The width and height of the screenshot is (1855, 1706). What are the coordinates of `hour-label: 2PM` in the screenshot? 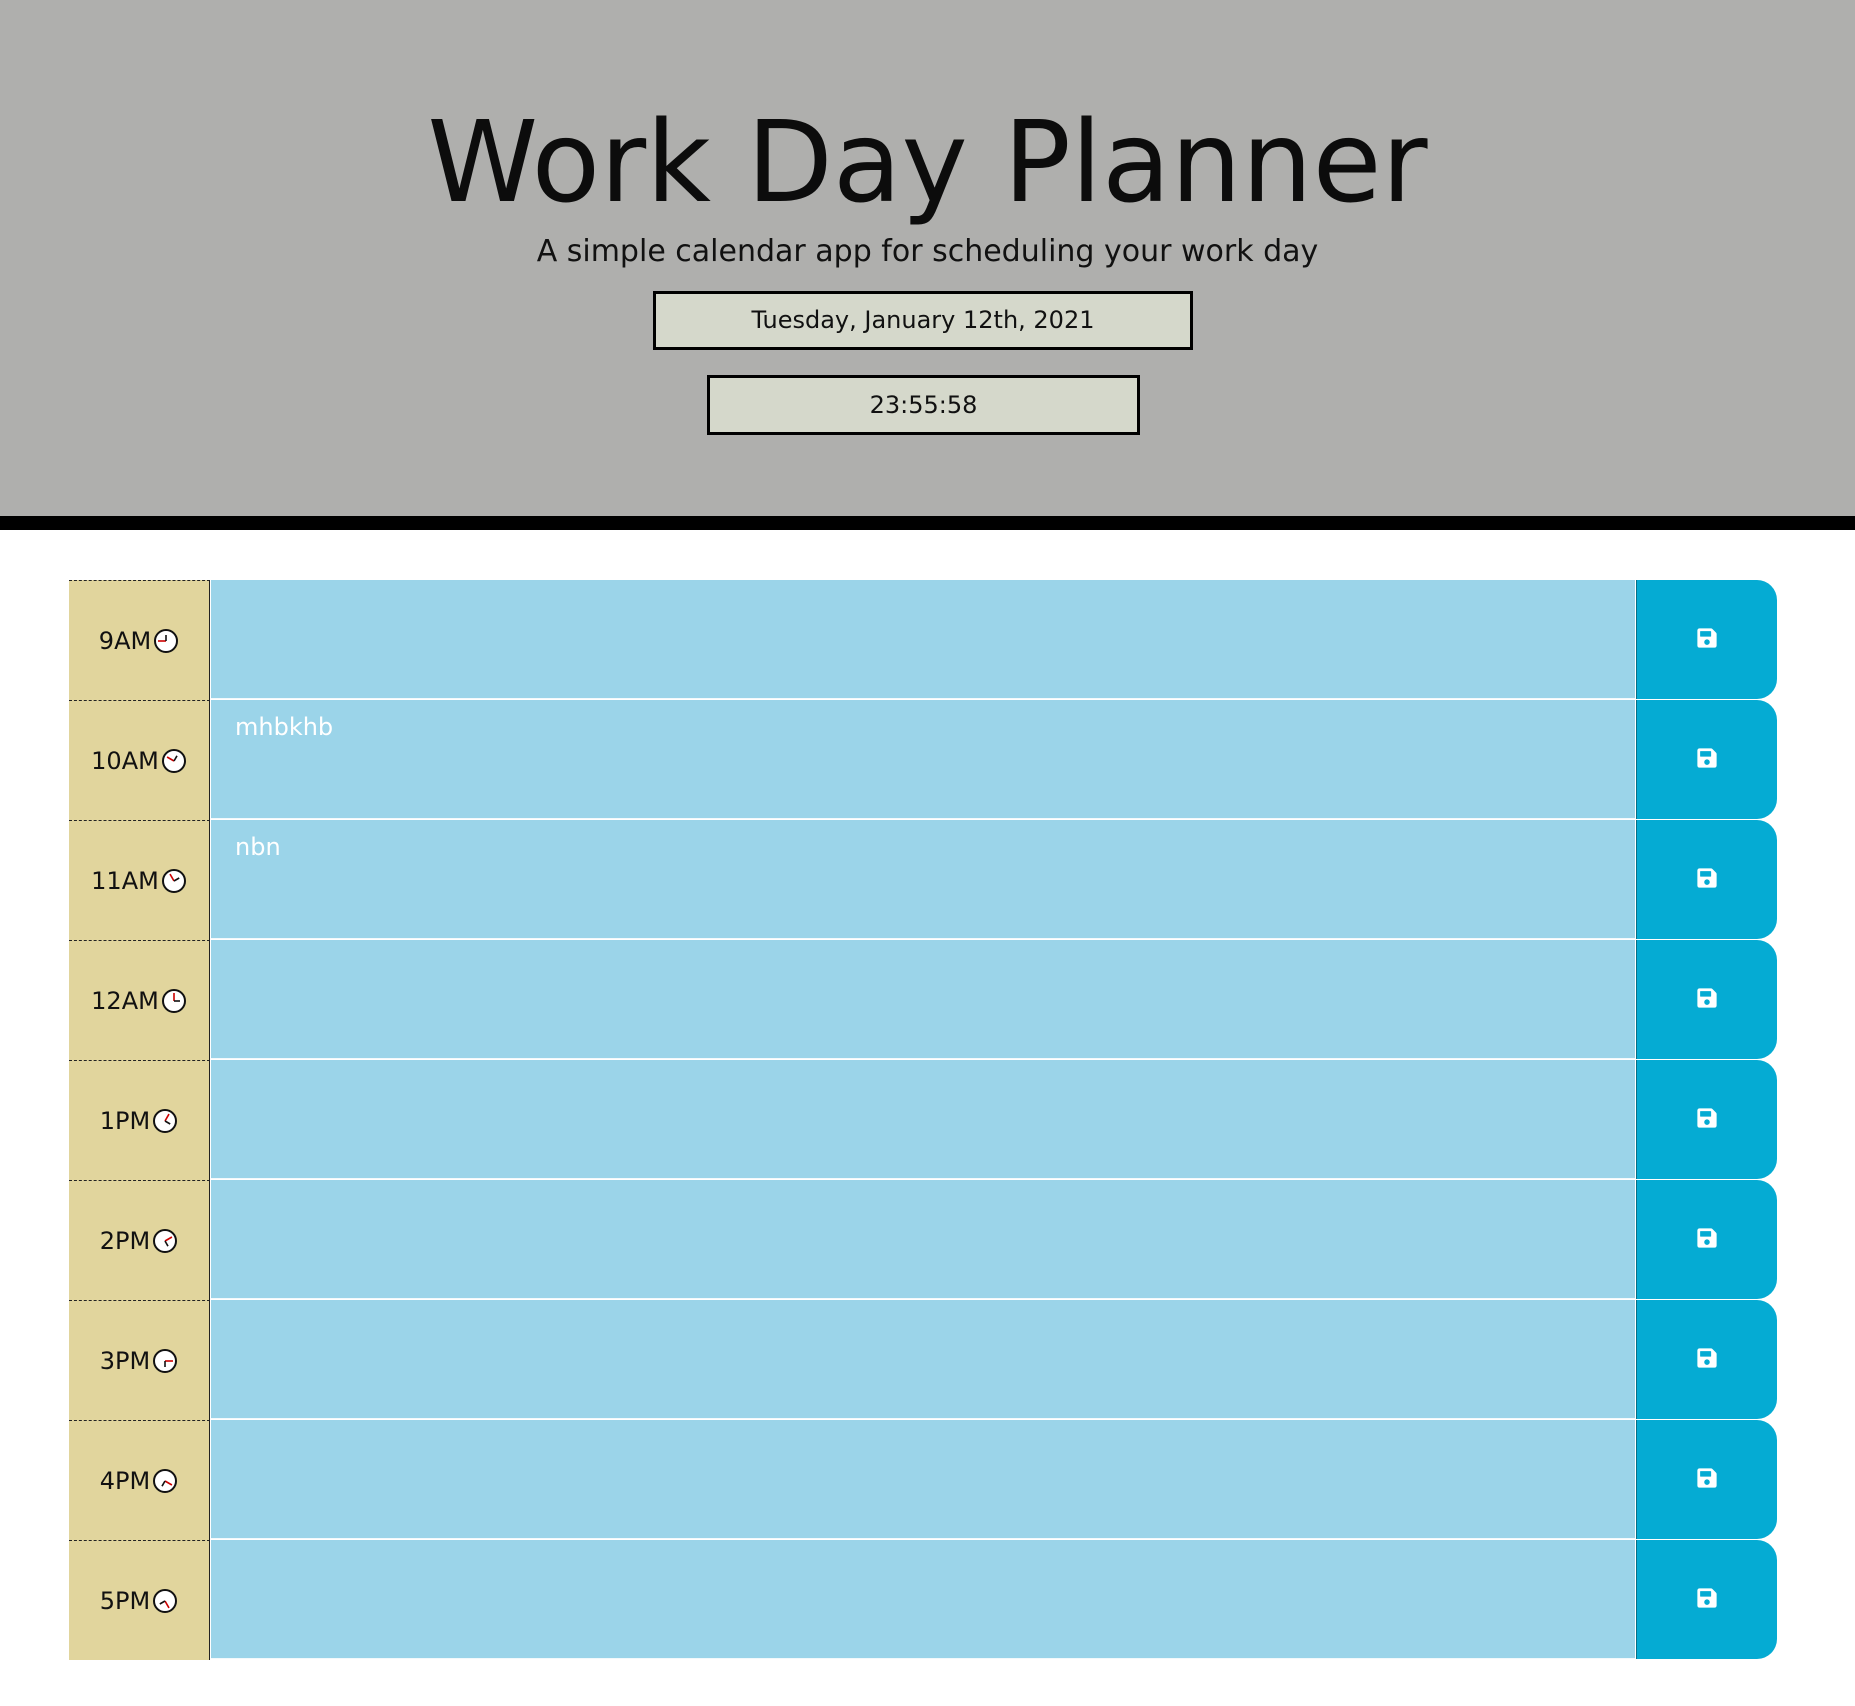 It's located at (139, 1240).